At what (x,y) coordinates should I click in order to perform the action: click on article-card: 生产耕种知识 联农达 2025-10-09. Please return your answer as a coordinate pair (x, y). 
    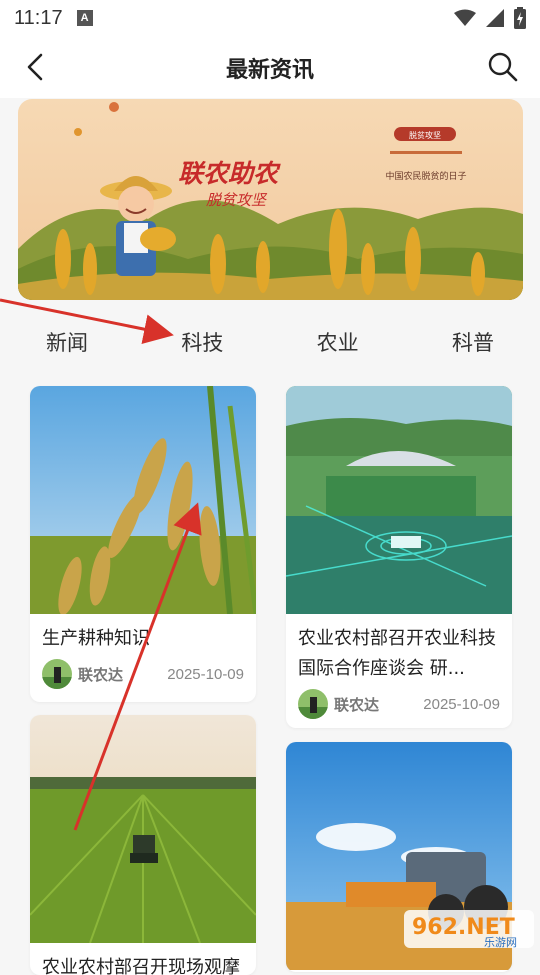
    Looking at the image, I should click on (143, 544).